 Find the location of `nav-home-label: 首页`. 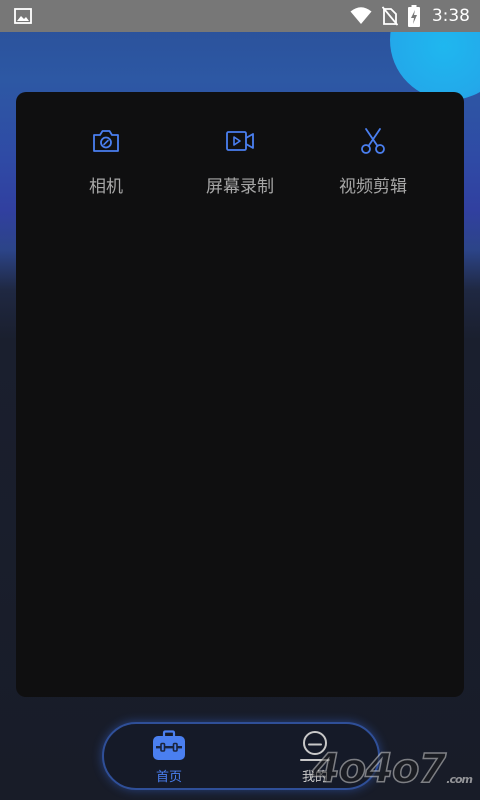

nav-home-label: 首页 is located at coordinates (168, 777).